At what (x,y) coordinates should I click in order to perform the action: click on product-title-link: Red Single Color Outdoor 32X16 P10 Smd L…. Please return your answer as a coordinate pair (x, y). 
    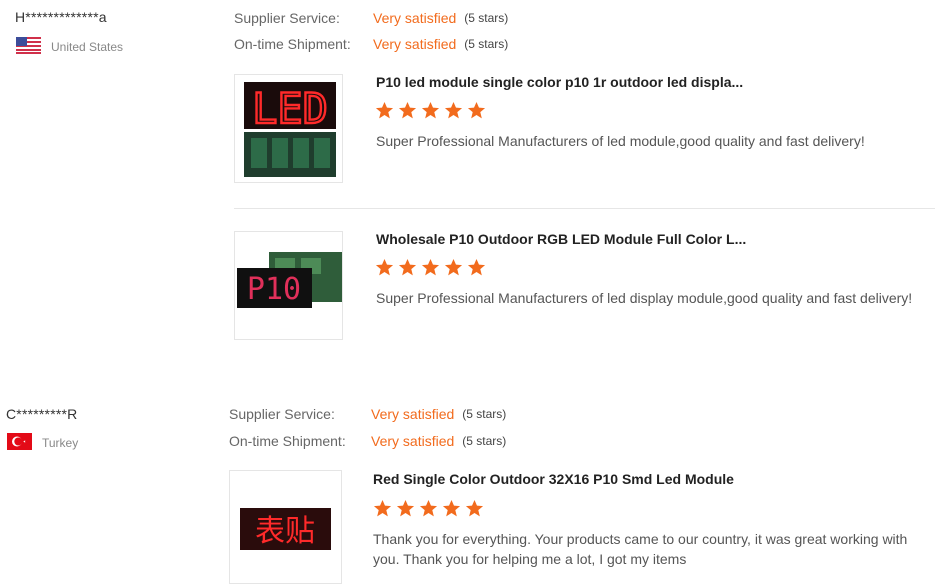
    Looking at the image, I should click on (553, 479).